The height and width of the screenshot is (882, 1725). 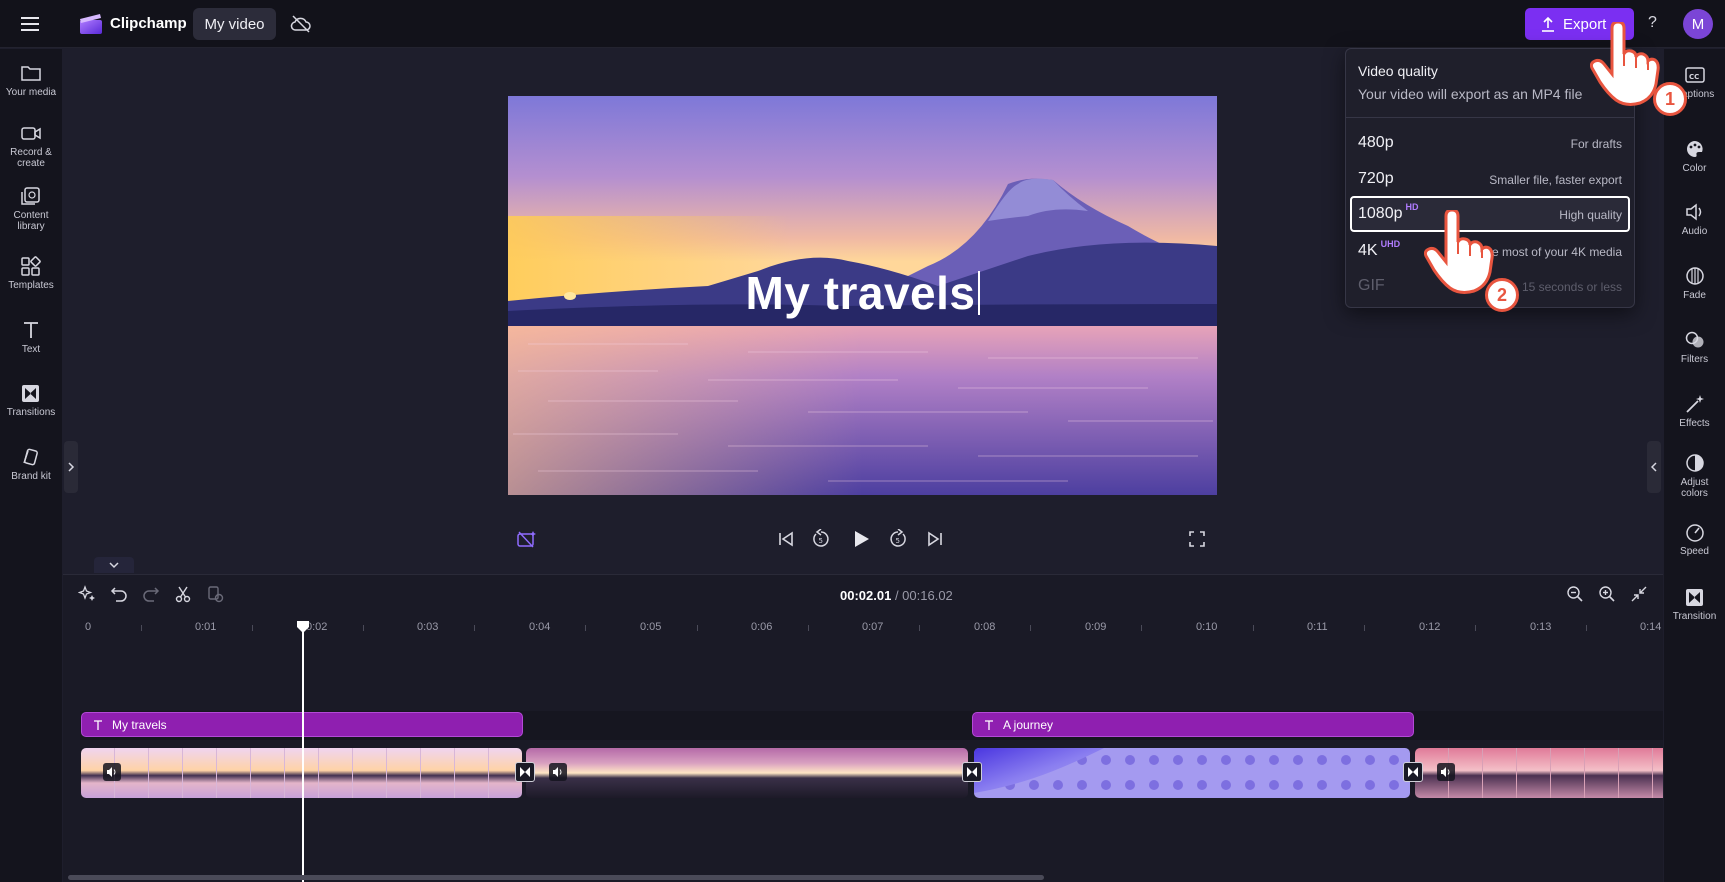 What do you see at coordinates (1694, 231) in the screenshot?
I see `sidebar-item-label: Audio` at bounding box center [1694, 231].